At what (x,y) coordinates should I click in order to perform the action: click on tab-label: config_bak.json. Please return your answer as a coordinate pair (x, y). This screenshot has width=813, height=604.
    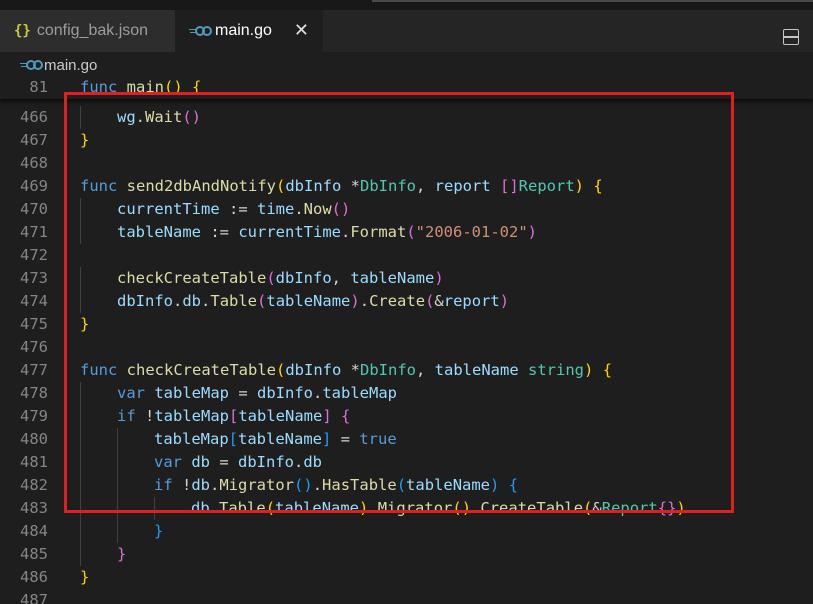
    Looking at the image, I should click on (92, 30).